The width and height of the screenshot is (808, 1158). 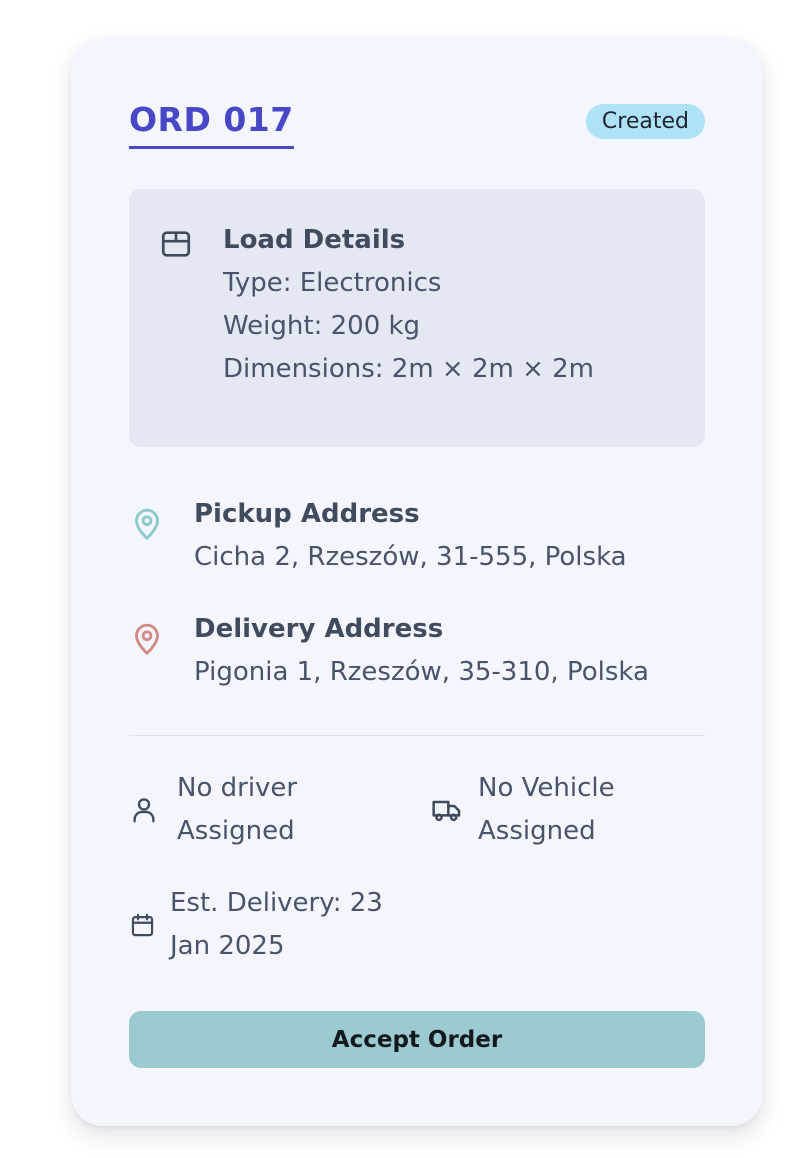 What do you see at coordinates (237, 788) in the screenshot?
I see `driver-status-line1: No driver` at bounding box center [237, 788].